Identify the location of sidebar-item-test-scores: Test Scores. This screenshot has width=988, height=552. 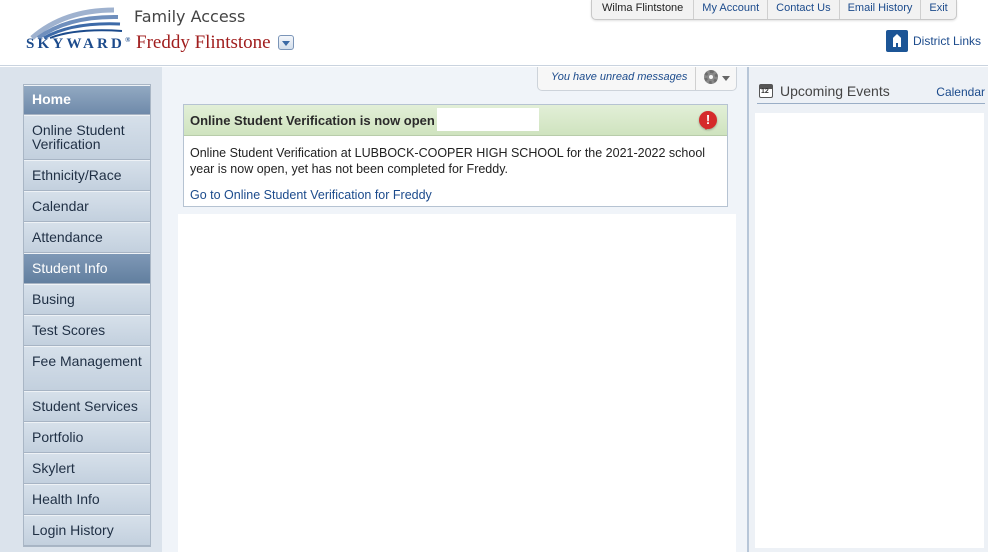
(87, 330).